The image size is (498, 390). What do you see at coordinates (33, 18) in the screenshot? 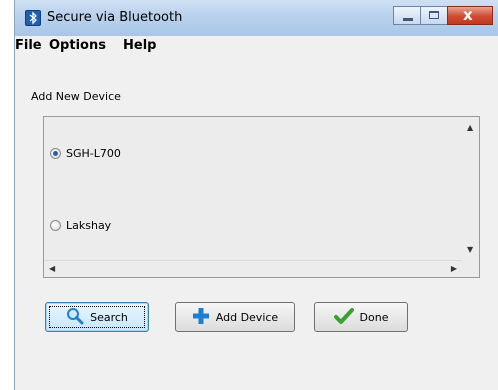
I see `bluetooth-app-icon` at bounding box center [33, 18].